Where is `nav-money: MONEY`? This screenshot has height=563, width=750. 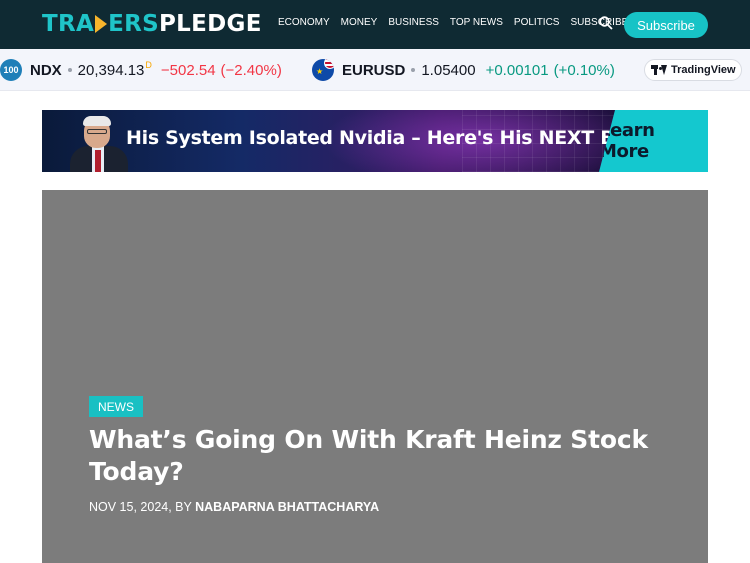
nav-money: MONEY is located at coordinates (359, 22).